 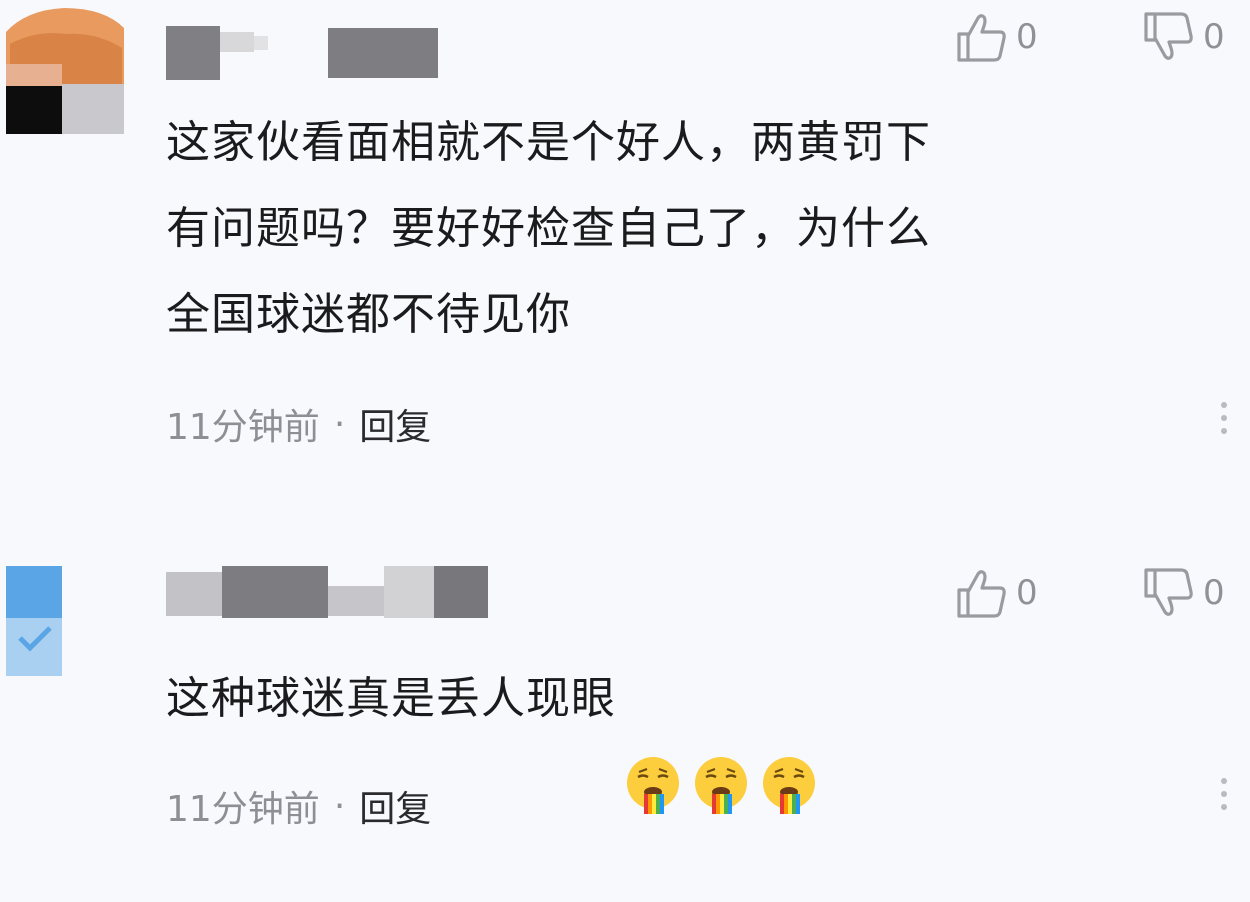 I want to click on comment-body: 这种球迷真是丢人现眼, so click(x=696, y=735).